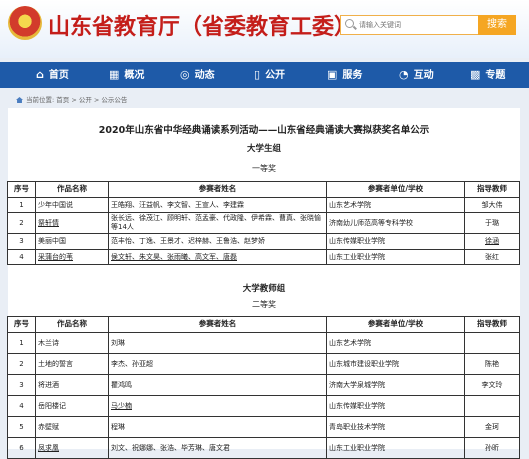  What do you see at coordinates (492, 223) in the screenshot?
I see `cell-teacher: 于璐` at bounding box center [492, 223].